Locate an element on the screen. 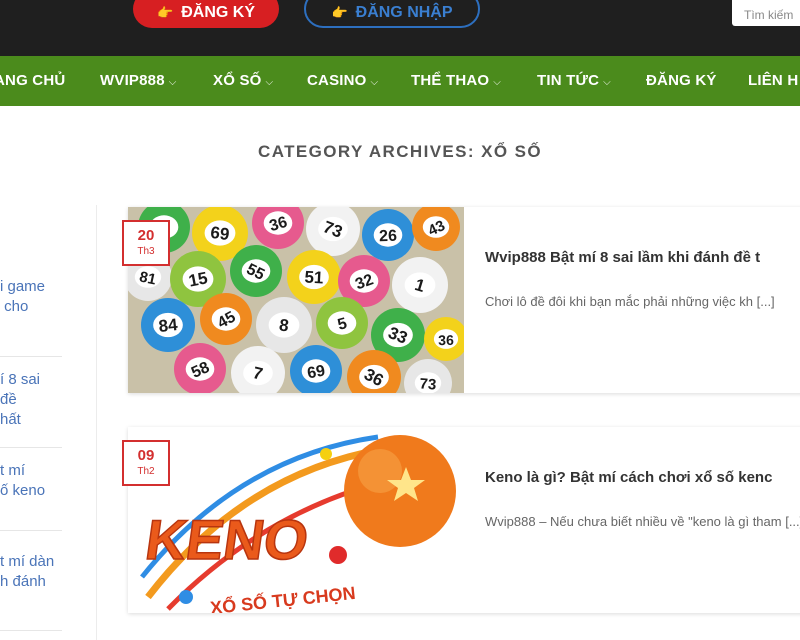 The image size is (800, 640). nav-label: ĐĂNG KÝ is located at coordinates (681, 80).